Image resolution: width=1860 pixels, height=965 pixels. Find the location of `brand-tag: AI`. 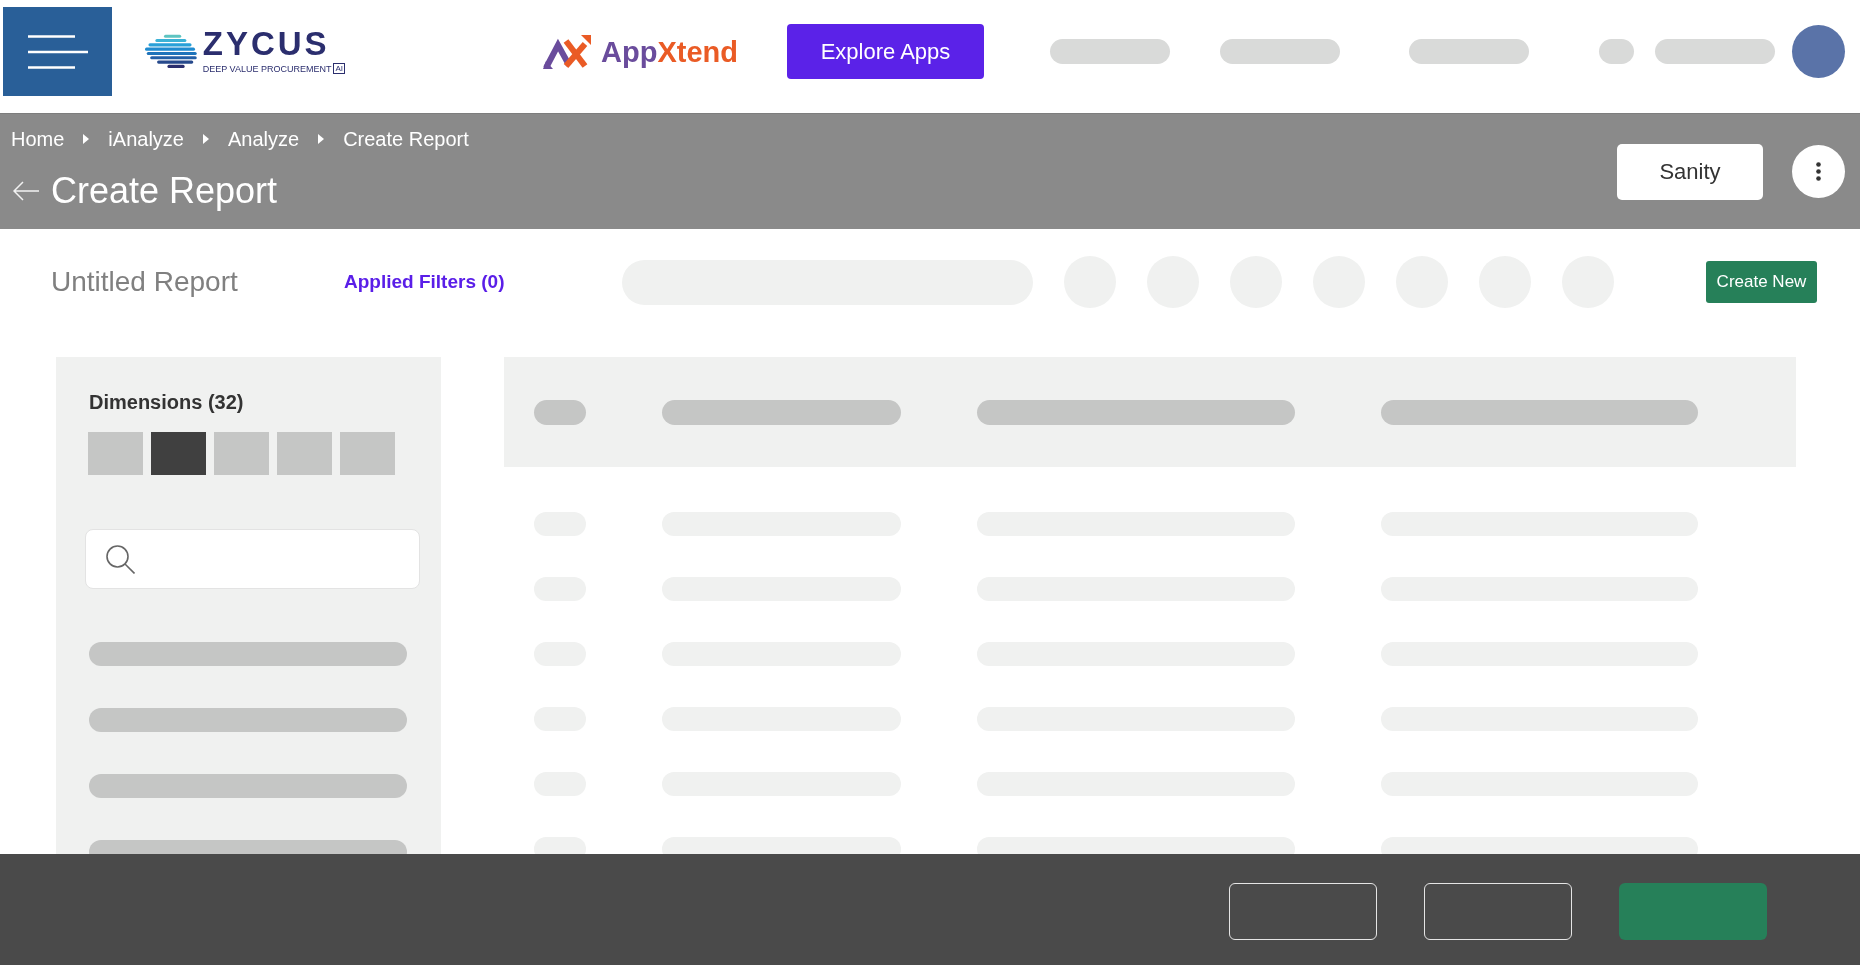

brand-tag: AI is located at coordinates (339, 68).